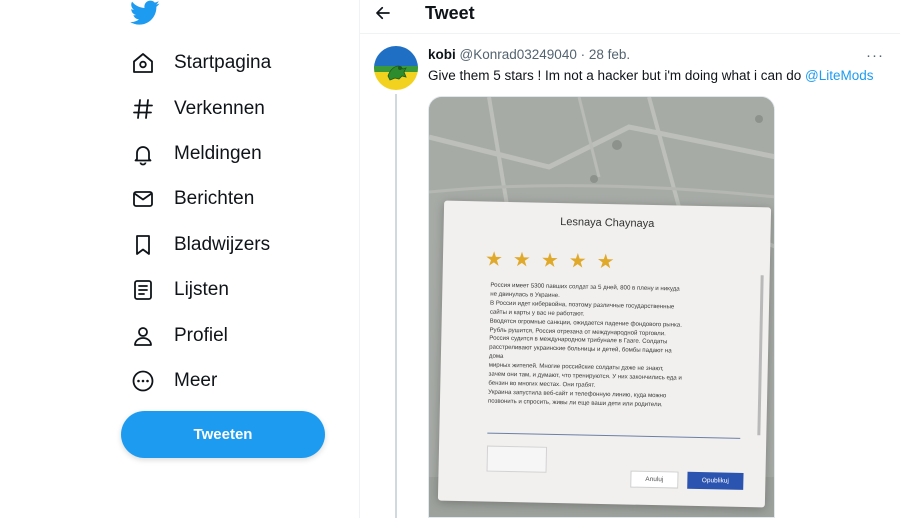 The image size is (920, 518). I want to click on dialog-scrollbar, so click(760, 355).